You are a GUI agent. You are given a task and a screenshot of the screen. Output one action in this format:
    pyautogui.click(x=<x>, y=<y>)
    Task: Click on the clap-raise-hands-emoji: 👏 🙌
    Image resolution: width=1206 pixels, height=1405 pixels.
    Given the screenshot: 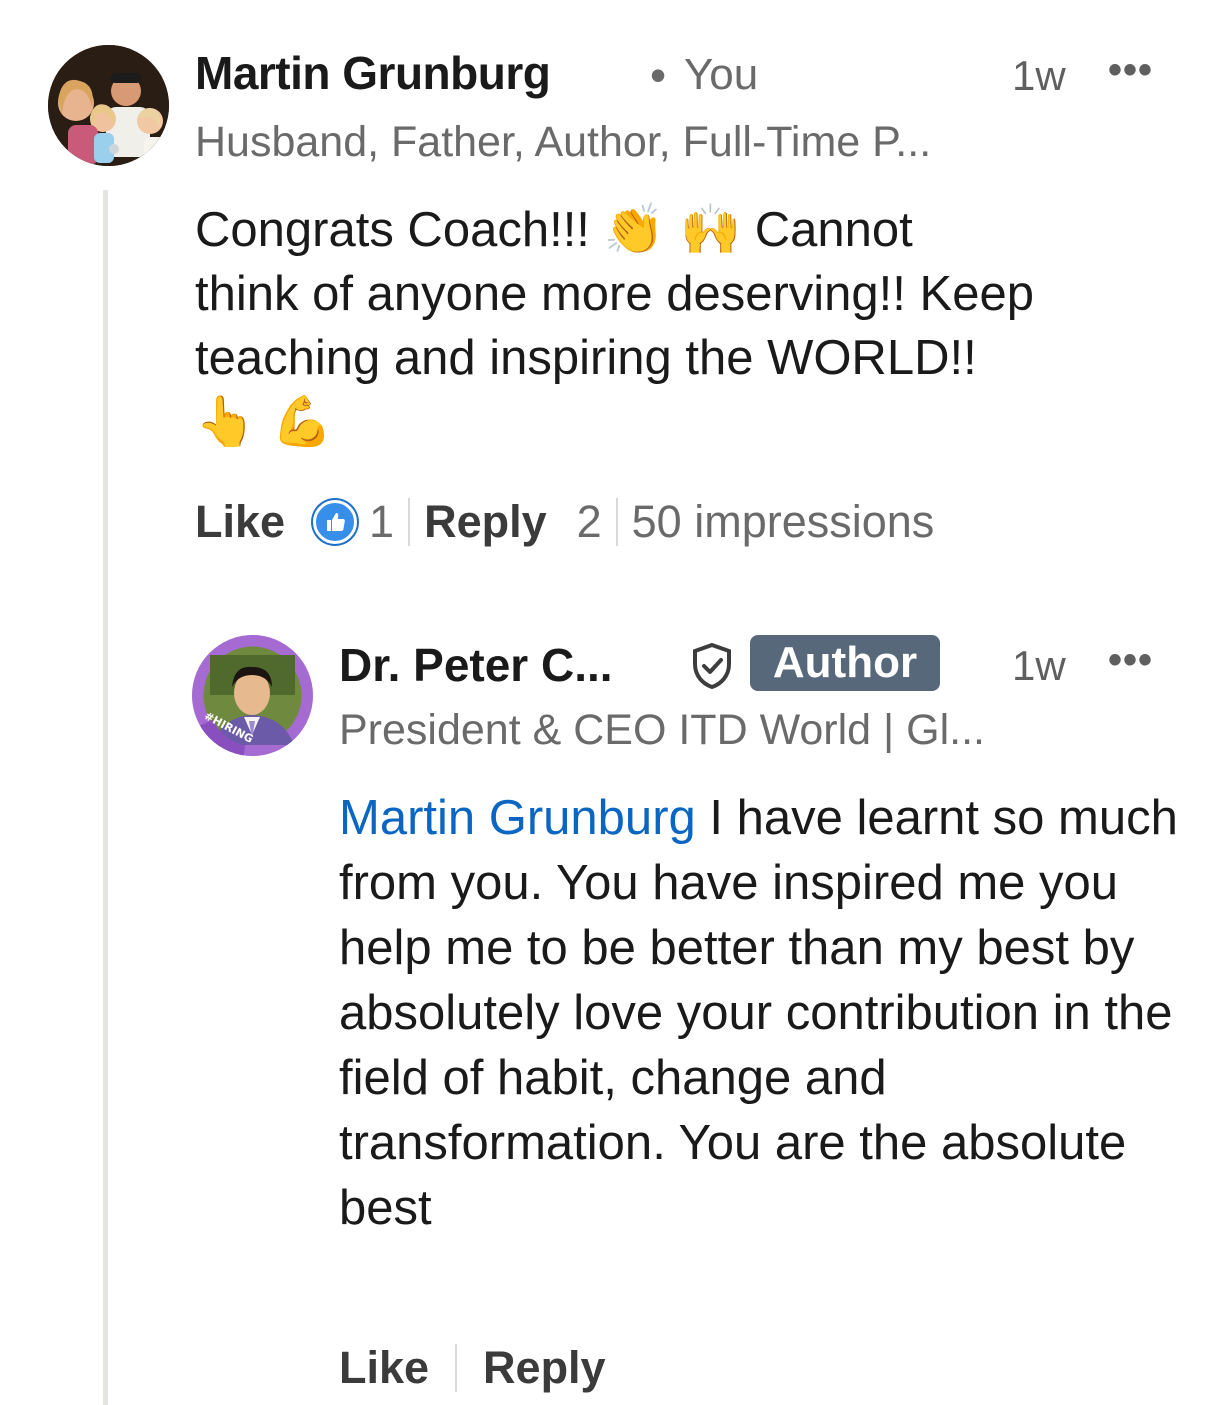 What is the action you would take?
    pyautogui.click(x=672, y=229)
    